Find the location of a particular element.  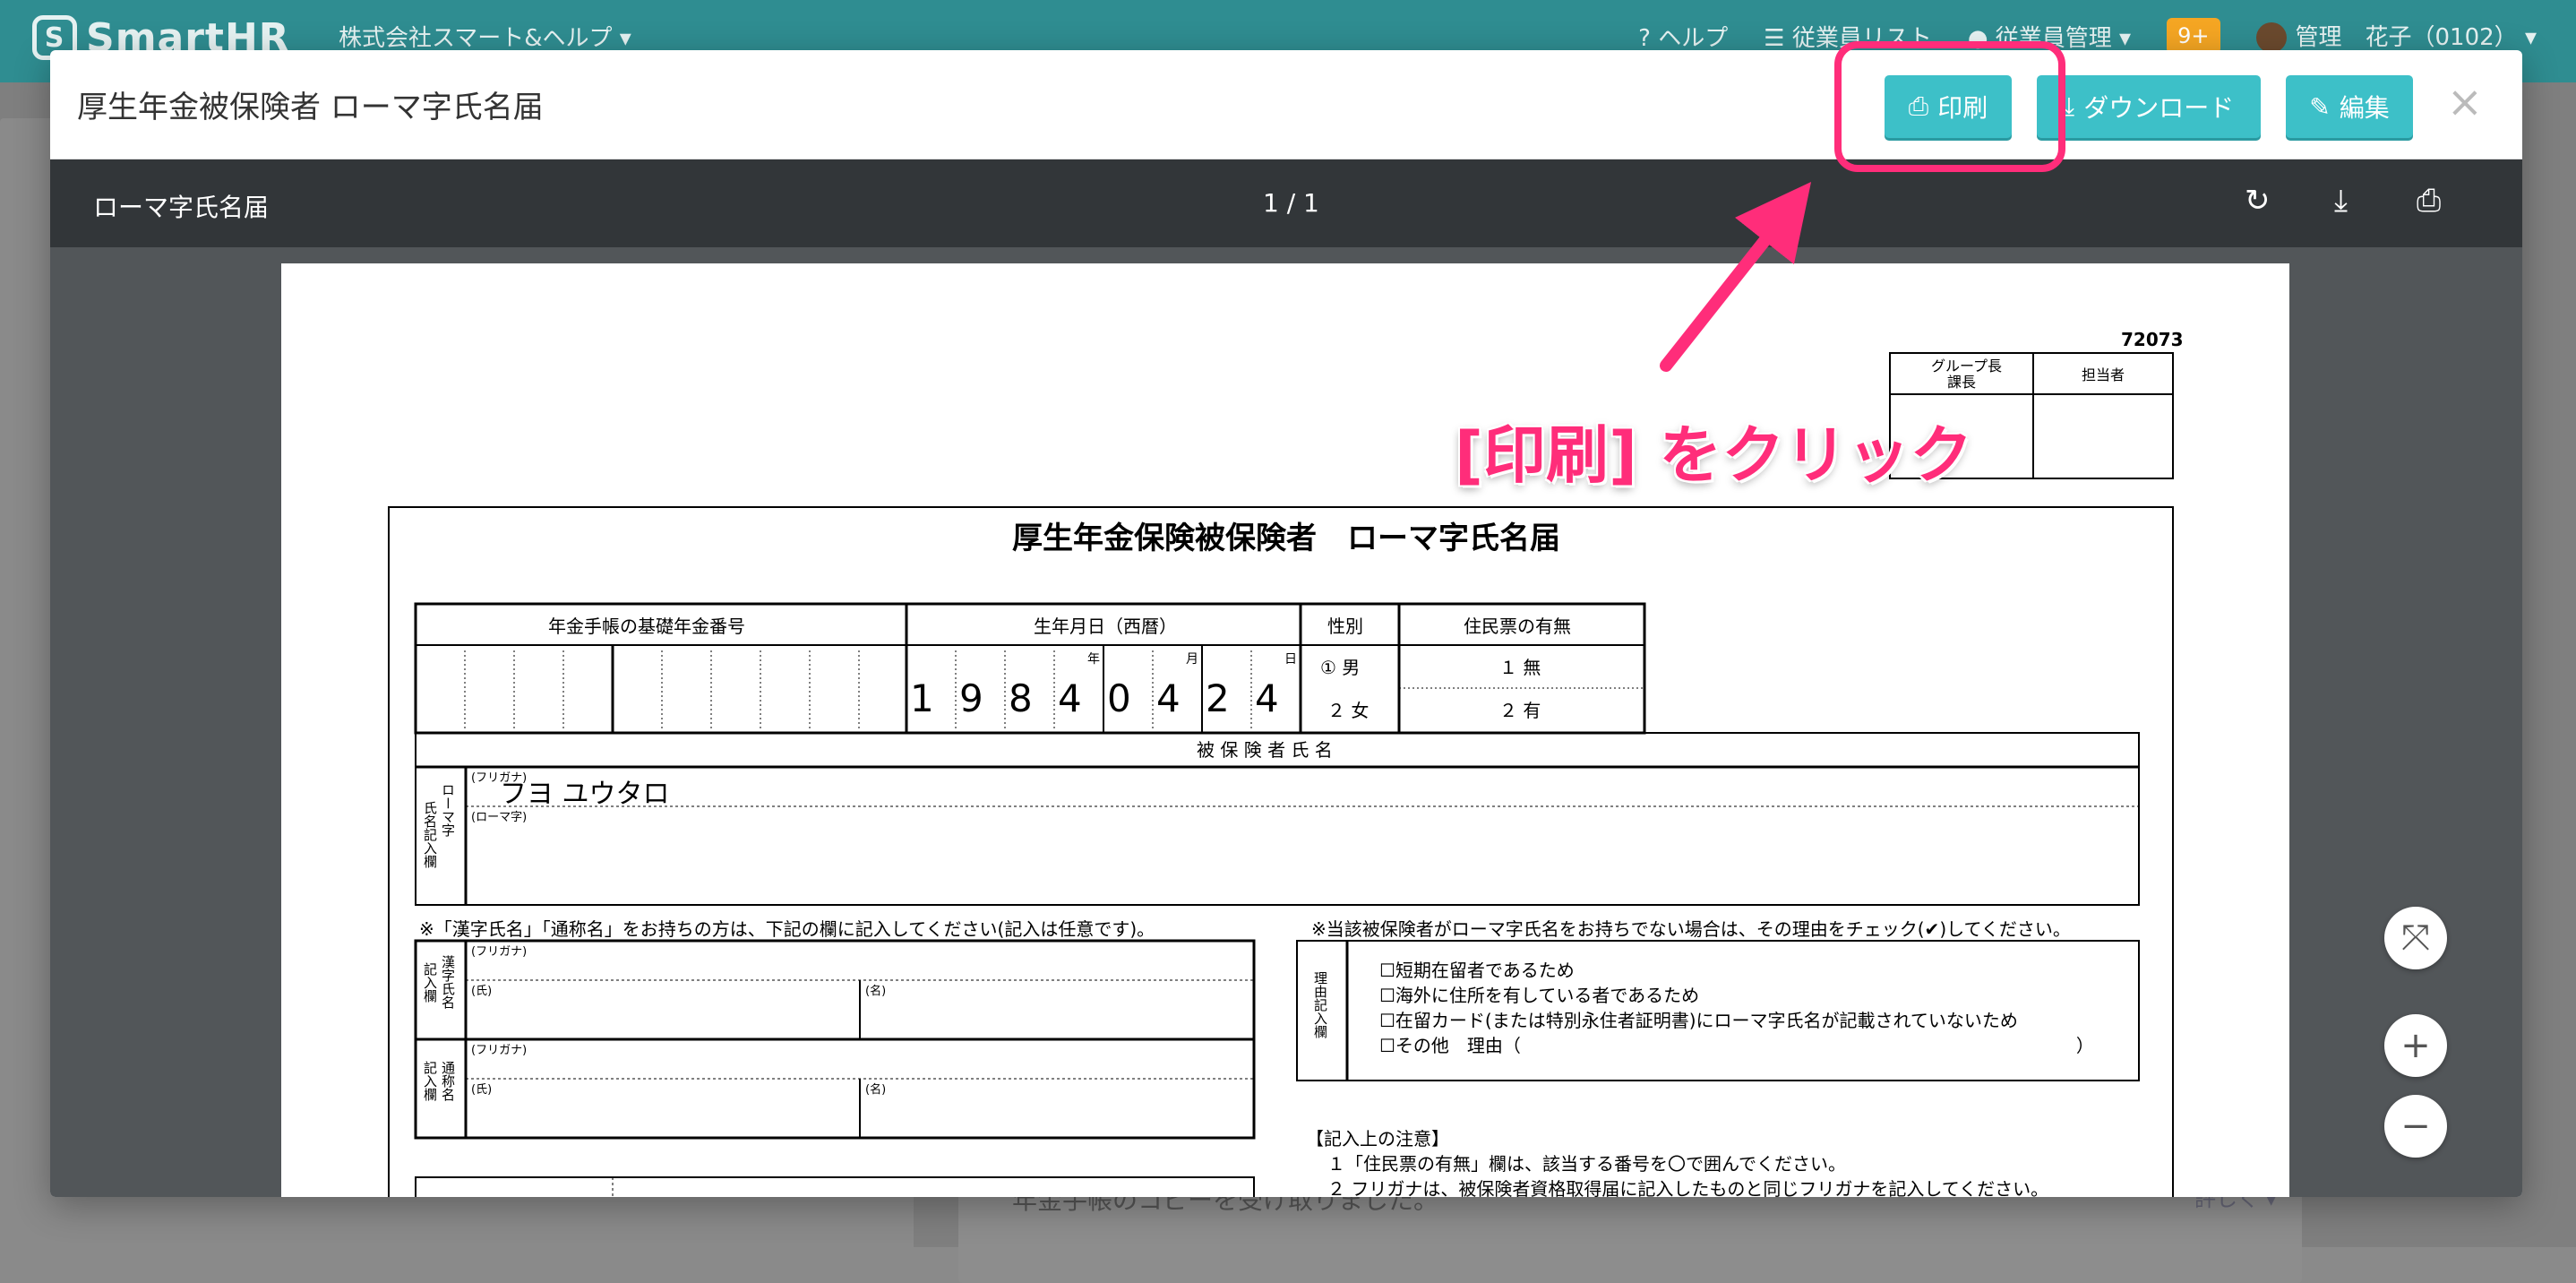

annotation-callout: [印刷] をクリック is located at coordinates (1714, 455).